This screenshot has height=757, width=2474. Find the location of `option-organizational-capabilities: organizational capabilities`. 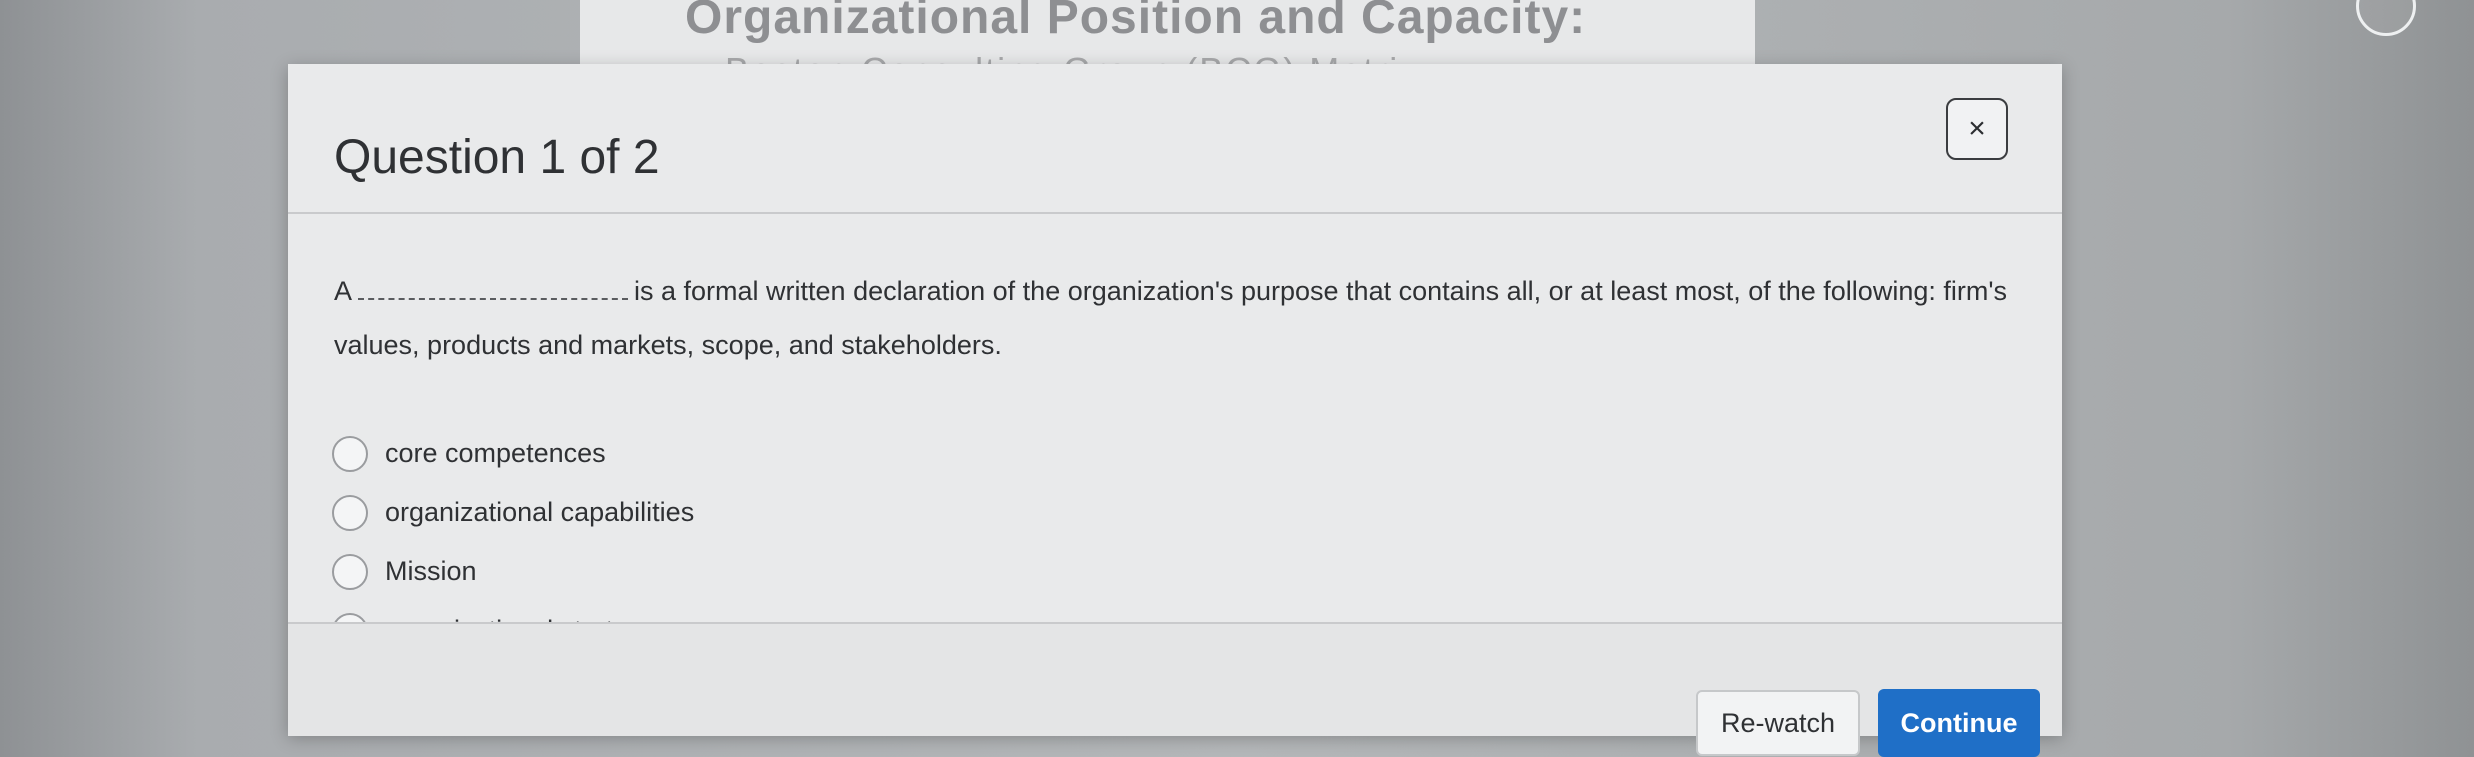

option-organizational-capabilities: organizational capabilities is located at coordinates (513, 512).